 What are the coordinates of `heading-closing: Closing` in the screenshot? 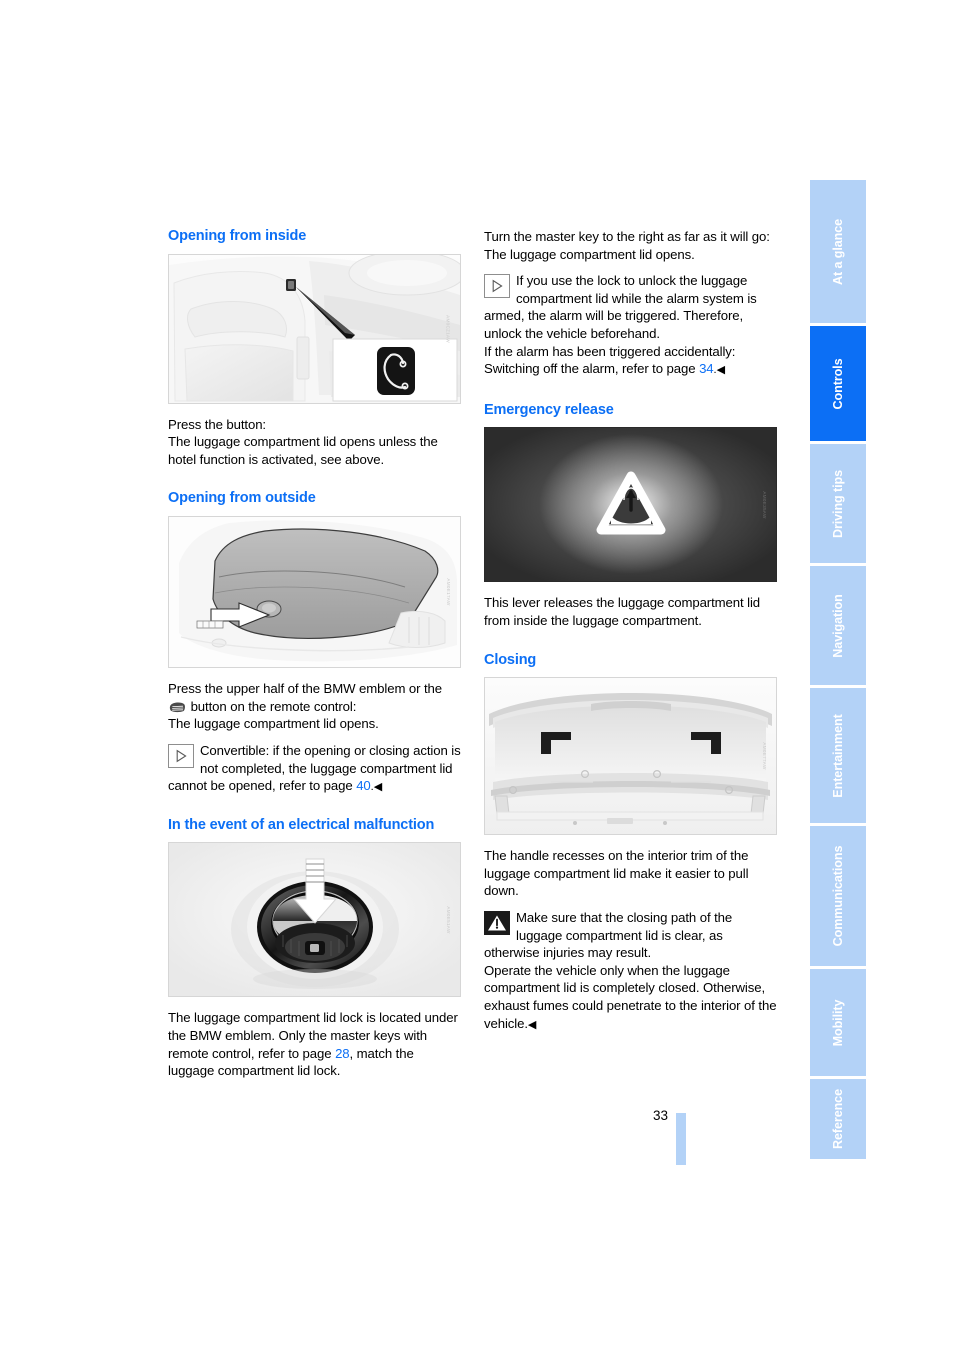 It's located at (510, 659).